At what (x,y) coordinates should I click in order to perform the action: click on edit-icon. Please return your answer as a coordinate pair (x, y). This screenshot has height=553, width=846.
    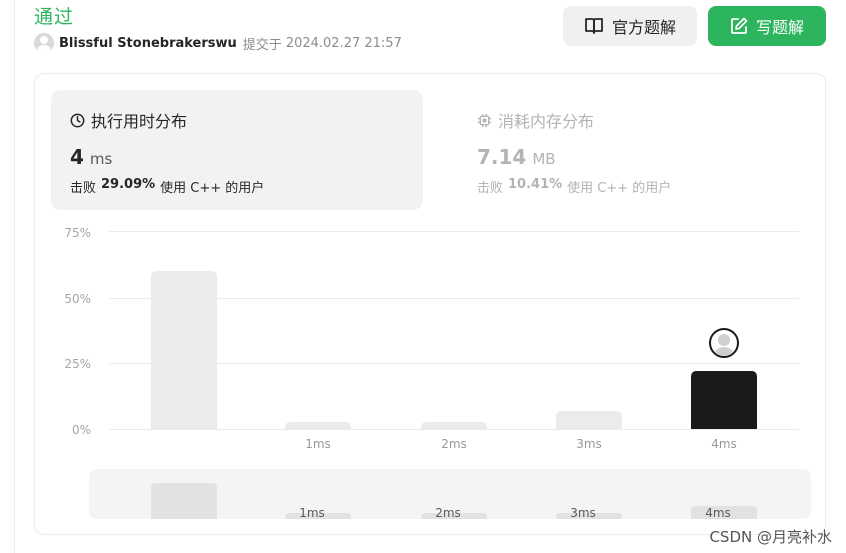
    Looking at the image, I should click on (739, 25).